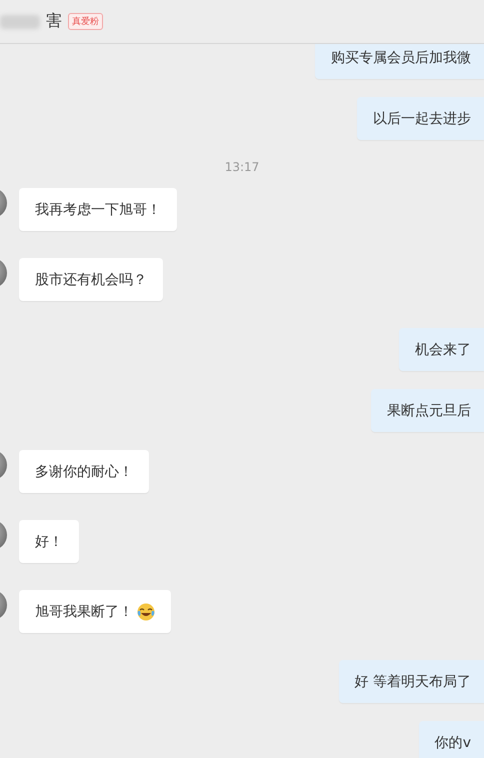  Describe the element at coordinates (420, 118) in the screenshot. I see `message-bubble: 以后一起去进步` at that location.